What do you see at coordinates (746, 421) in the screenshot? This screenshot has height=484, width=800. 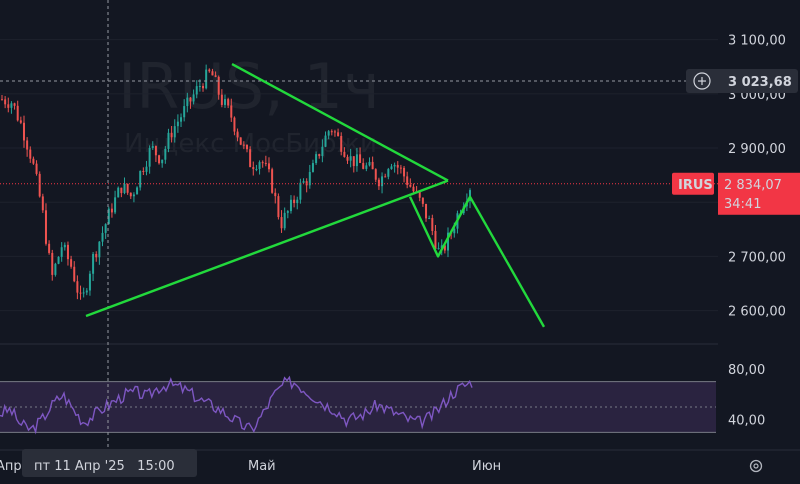 I see `rsi-tick-label: 40,00` at bounding box center [746, 421].